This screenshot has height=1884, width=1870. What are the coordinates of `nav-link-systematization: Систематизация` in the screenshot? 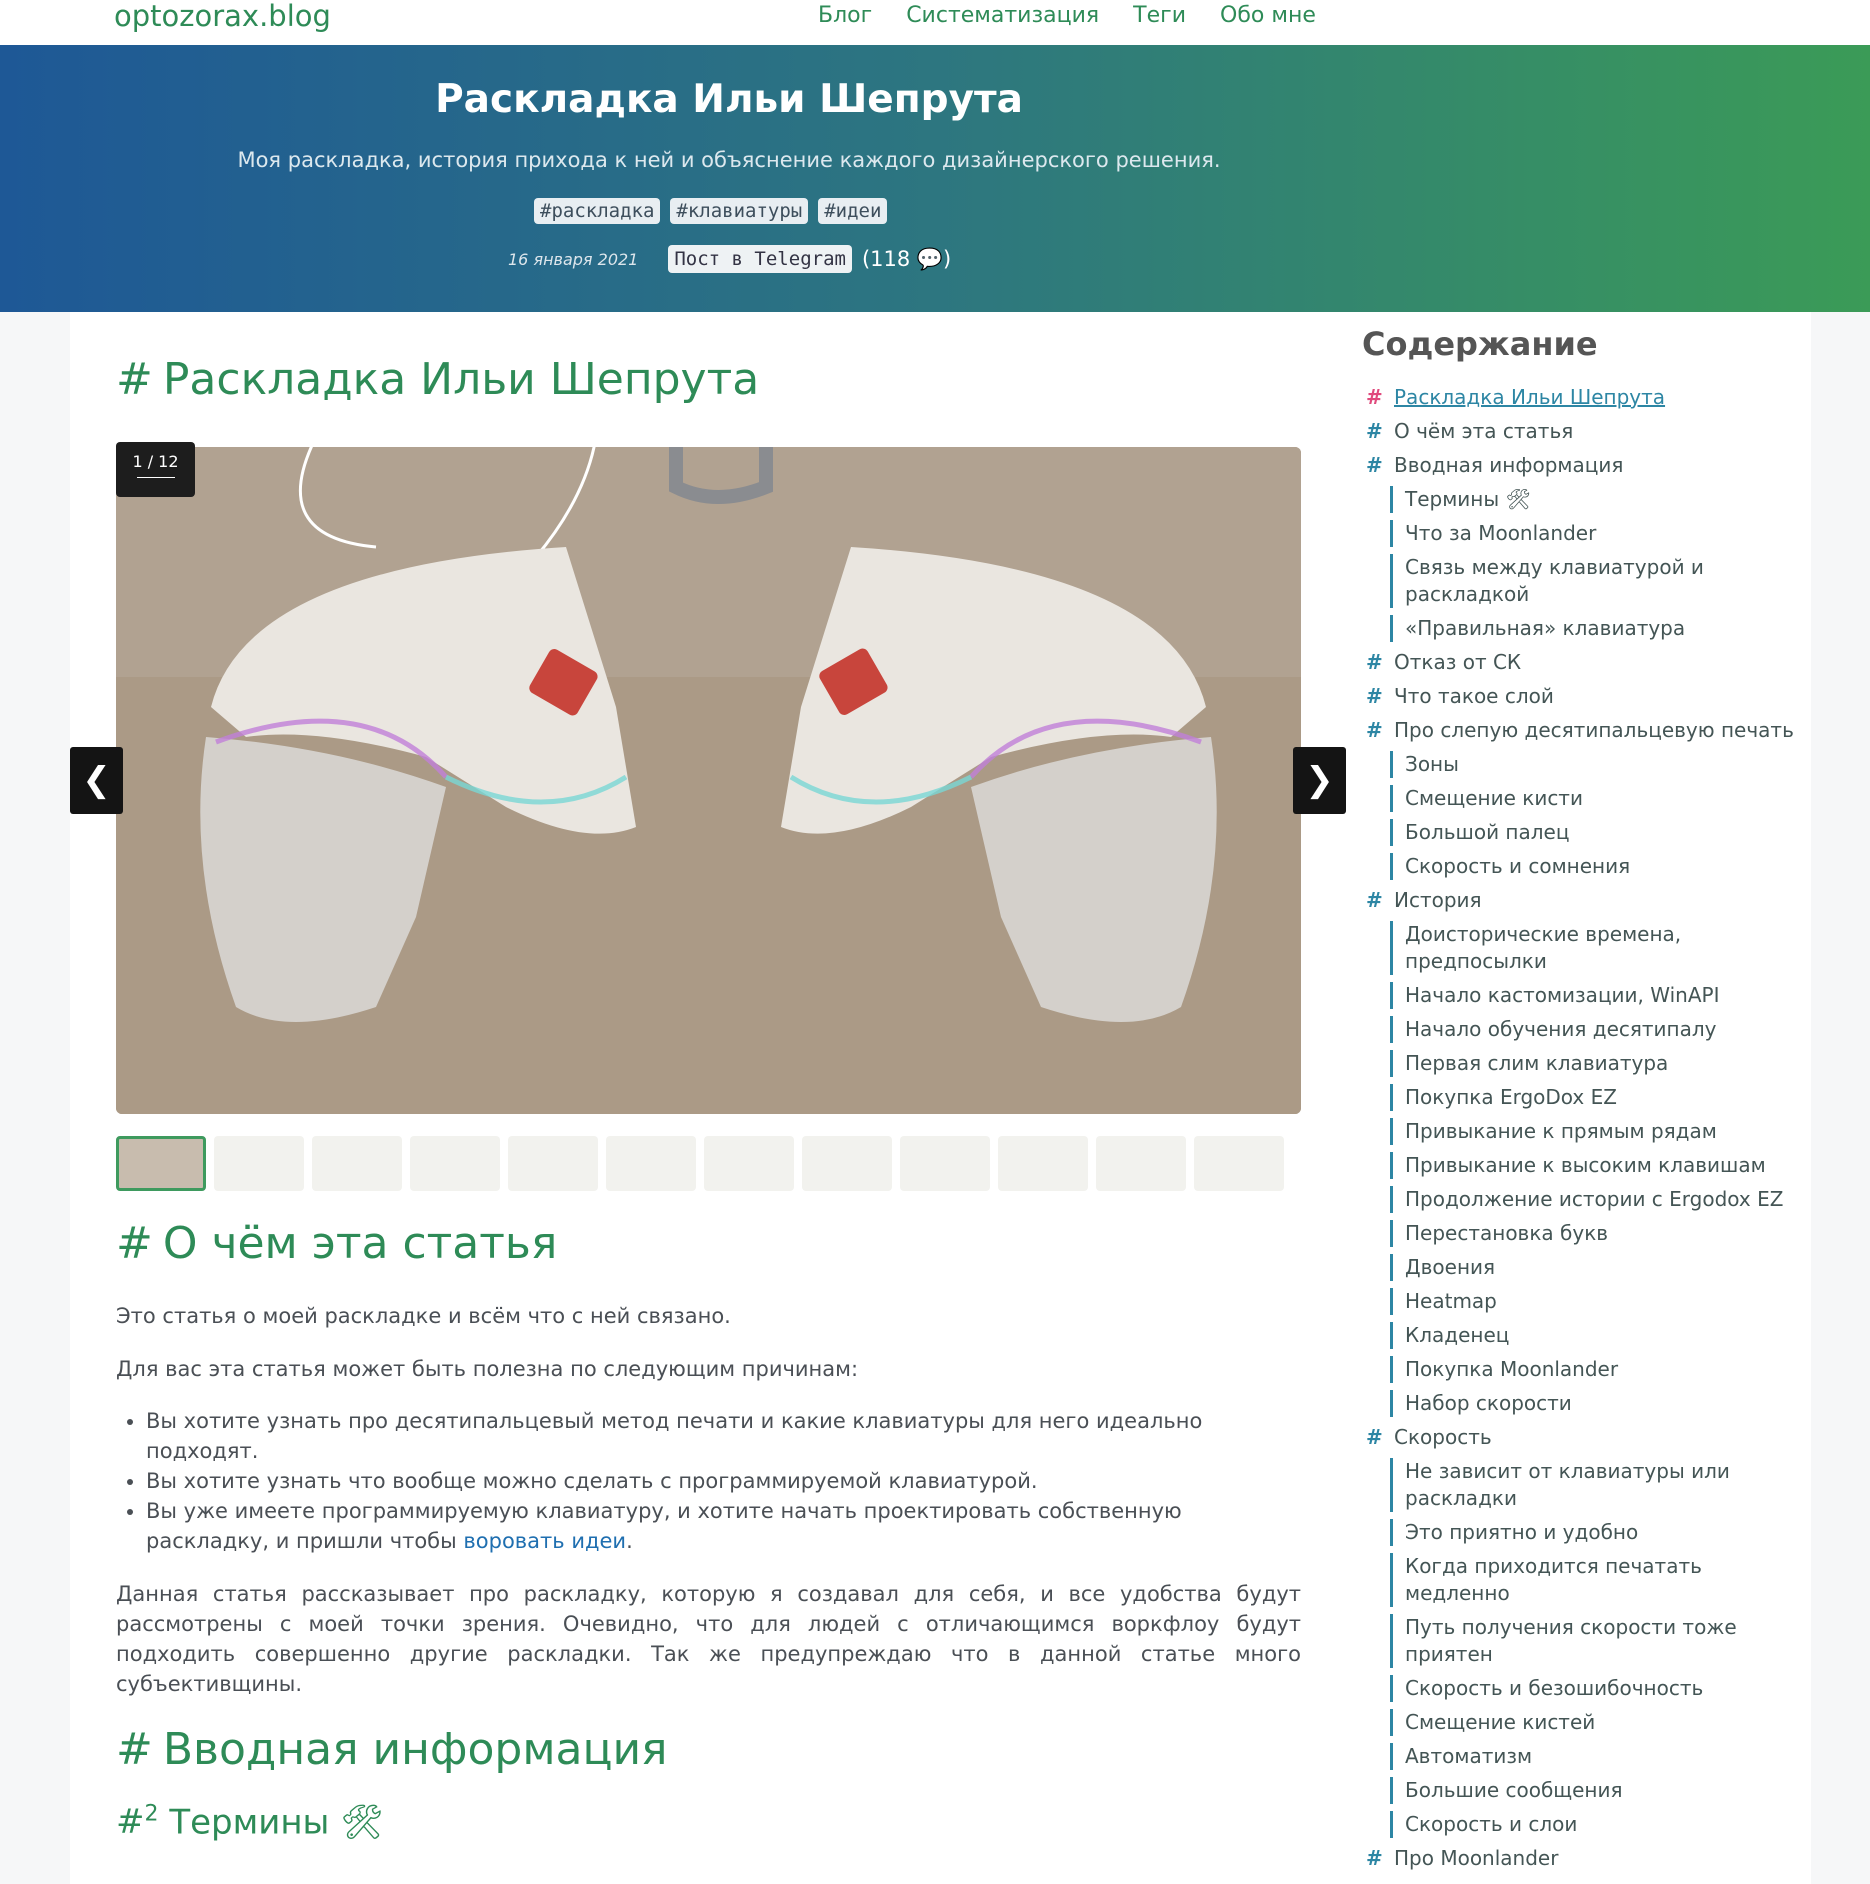 It's located at (1002, 16).